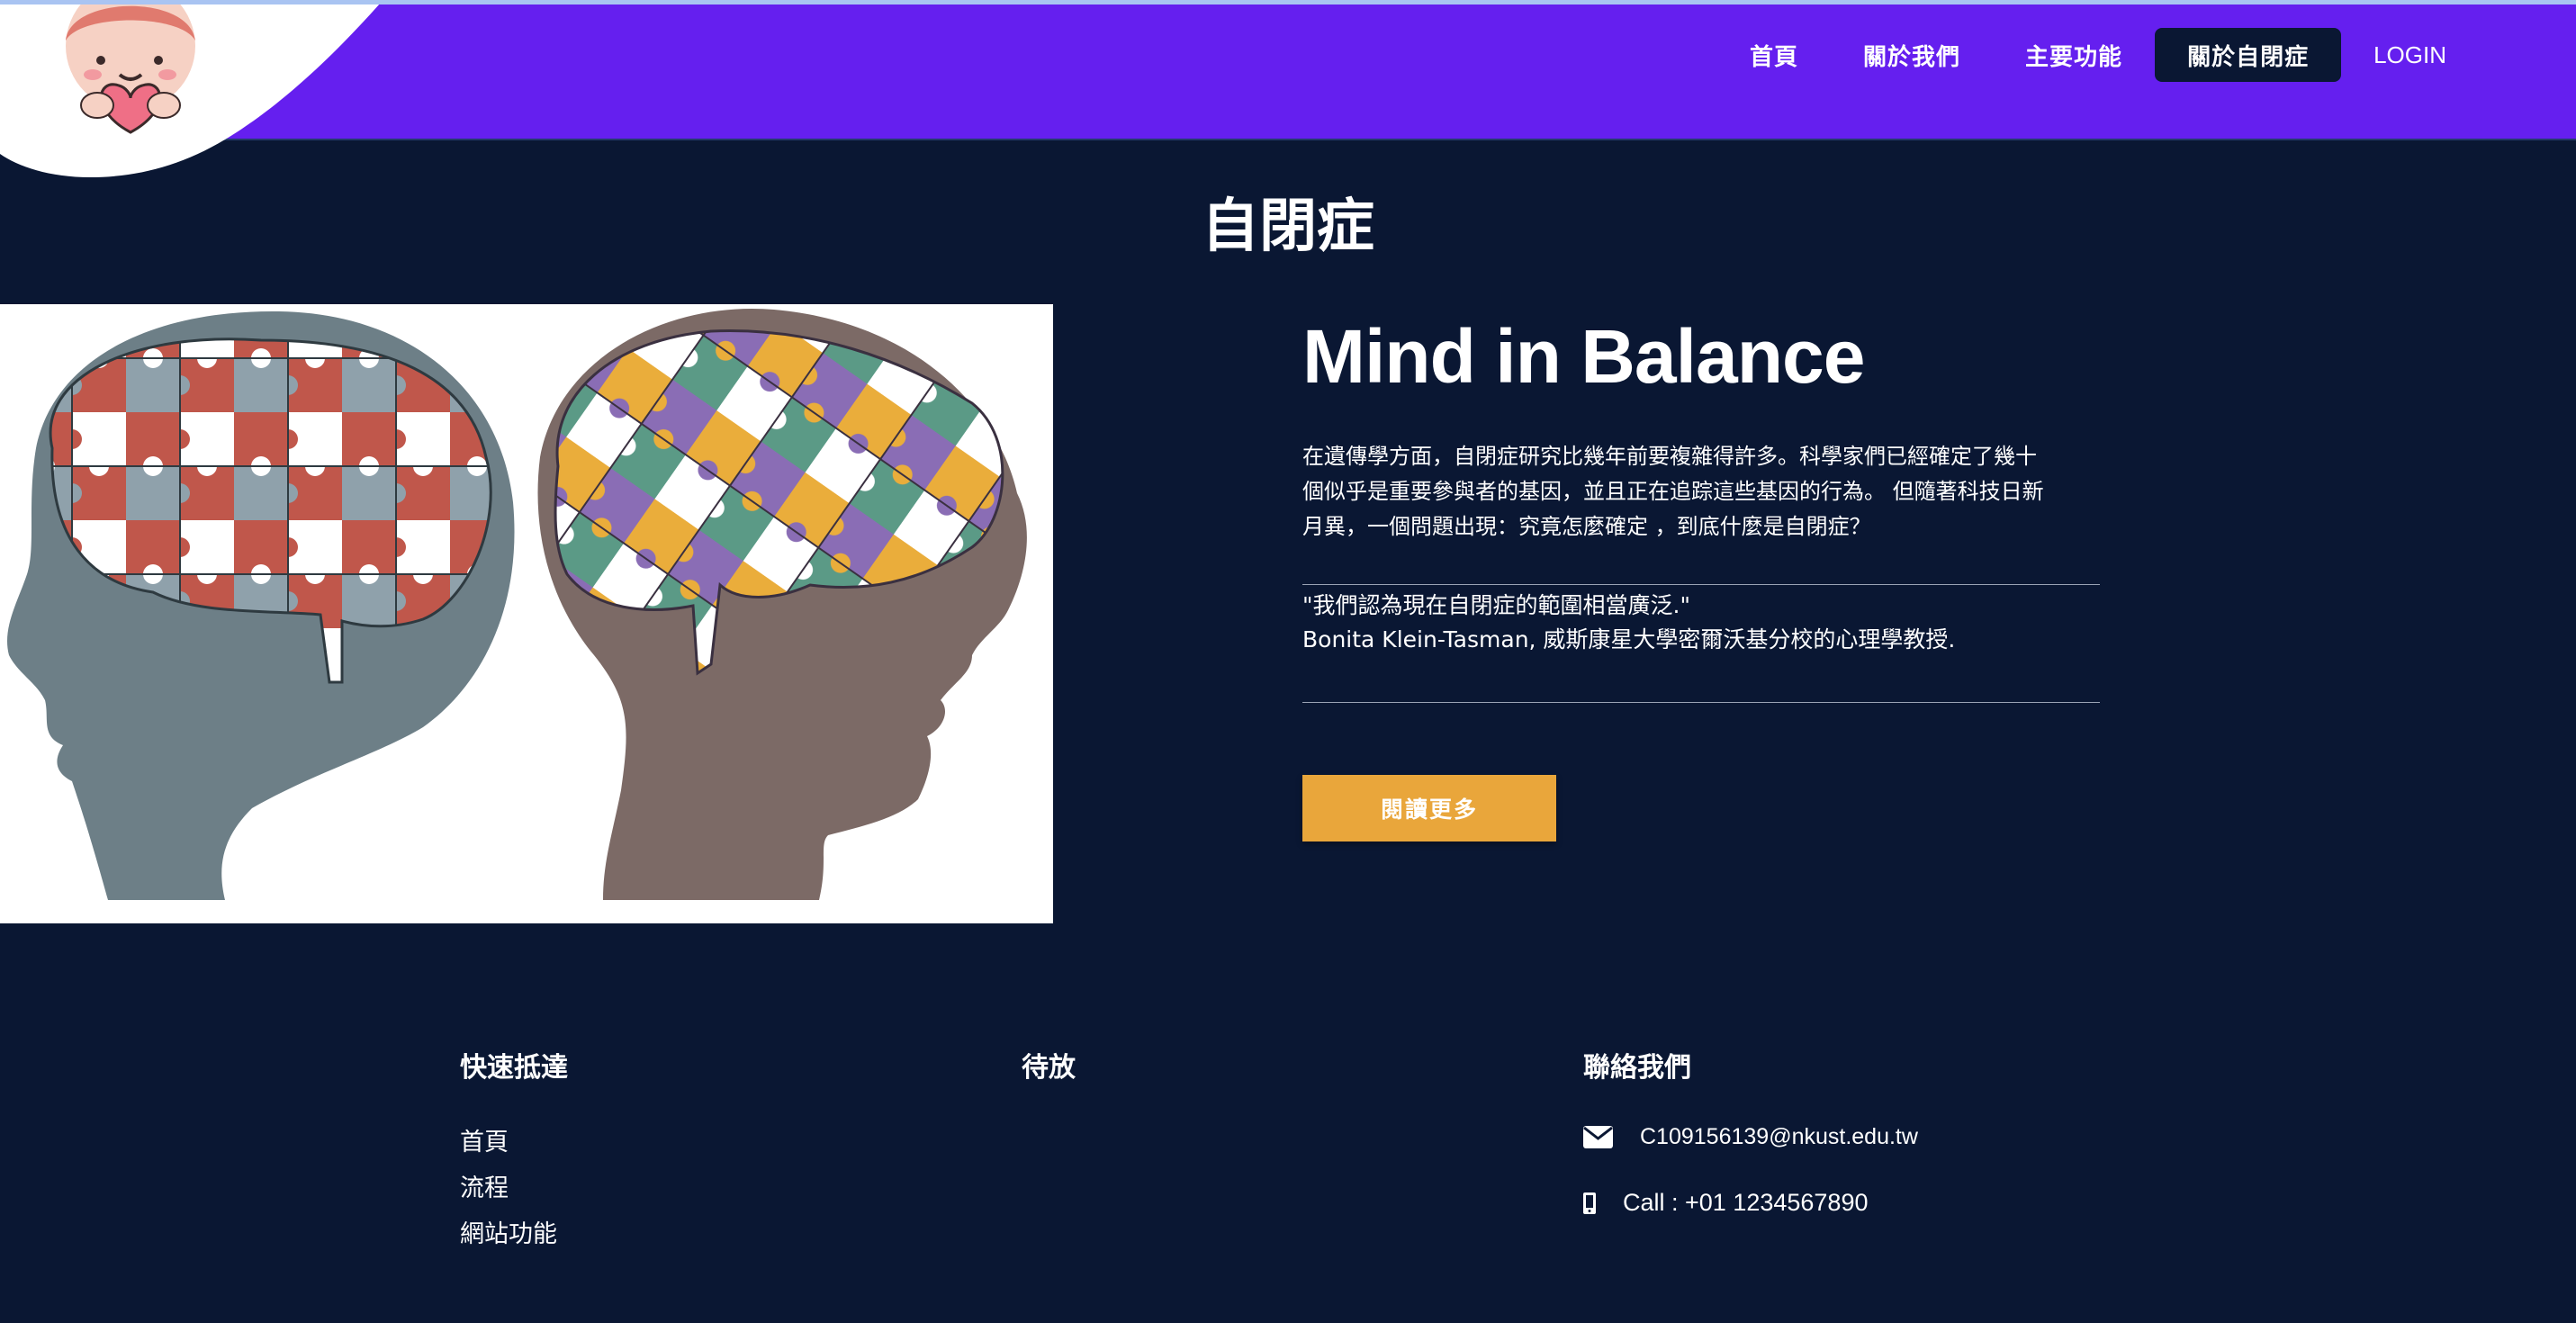 This screenshot has width=2576, height=1323. I want to click on read-more-button: 閱讀更多, so click(1429, 808).